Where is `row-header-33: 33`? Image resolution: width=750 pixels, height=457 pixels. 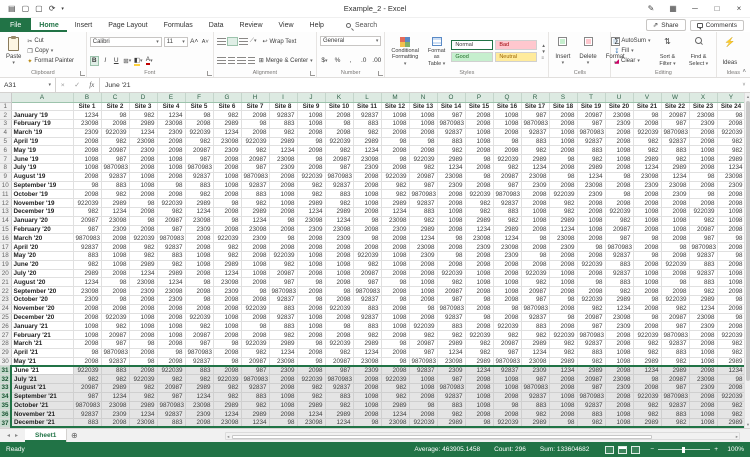
row-header-33: 33 is located at coordinates (6, 388).